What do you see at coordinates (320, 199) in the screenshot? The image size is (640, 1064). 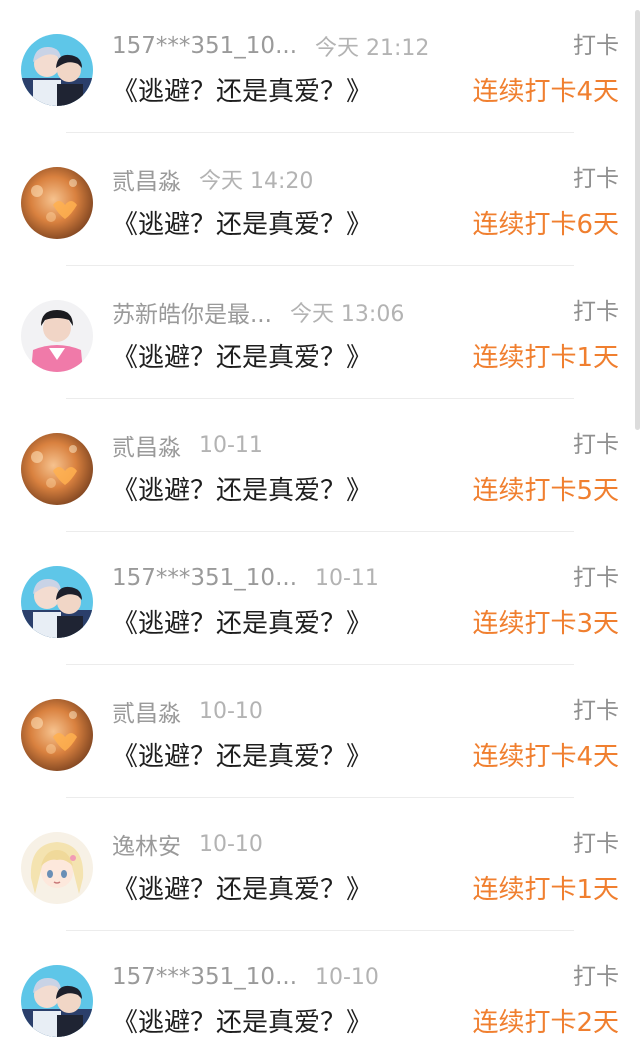 I see `list-item: 贰昌淼 今天 14:20 打卡 《逃避？还是真爱？》 连续打卡6天` at bounding box center [320, 199].